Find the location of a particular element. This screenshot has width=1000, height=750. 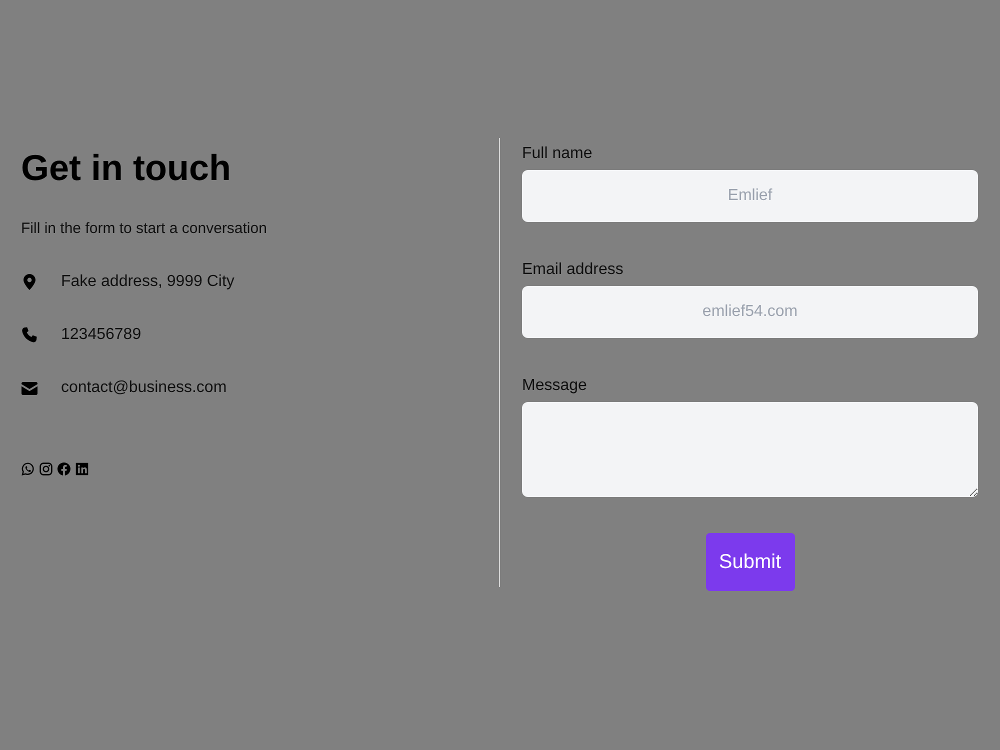

field-label: Email address is located at coordinates (573, 270).